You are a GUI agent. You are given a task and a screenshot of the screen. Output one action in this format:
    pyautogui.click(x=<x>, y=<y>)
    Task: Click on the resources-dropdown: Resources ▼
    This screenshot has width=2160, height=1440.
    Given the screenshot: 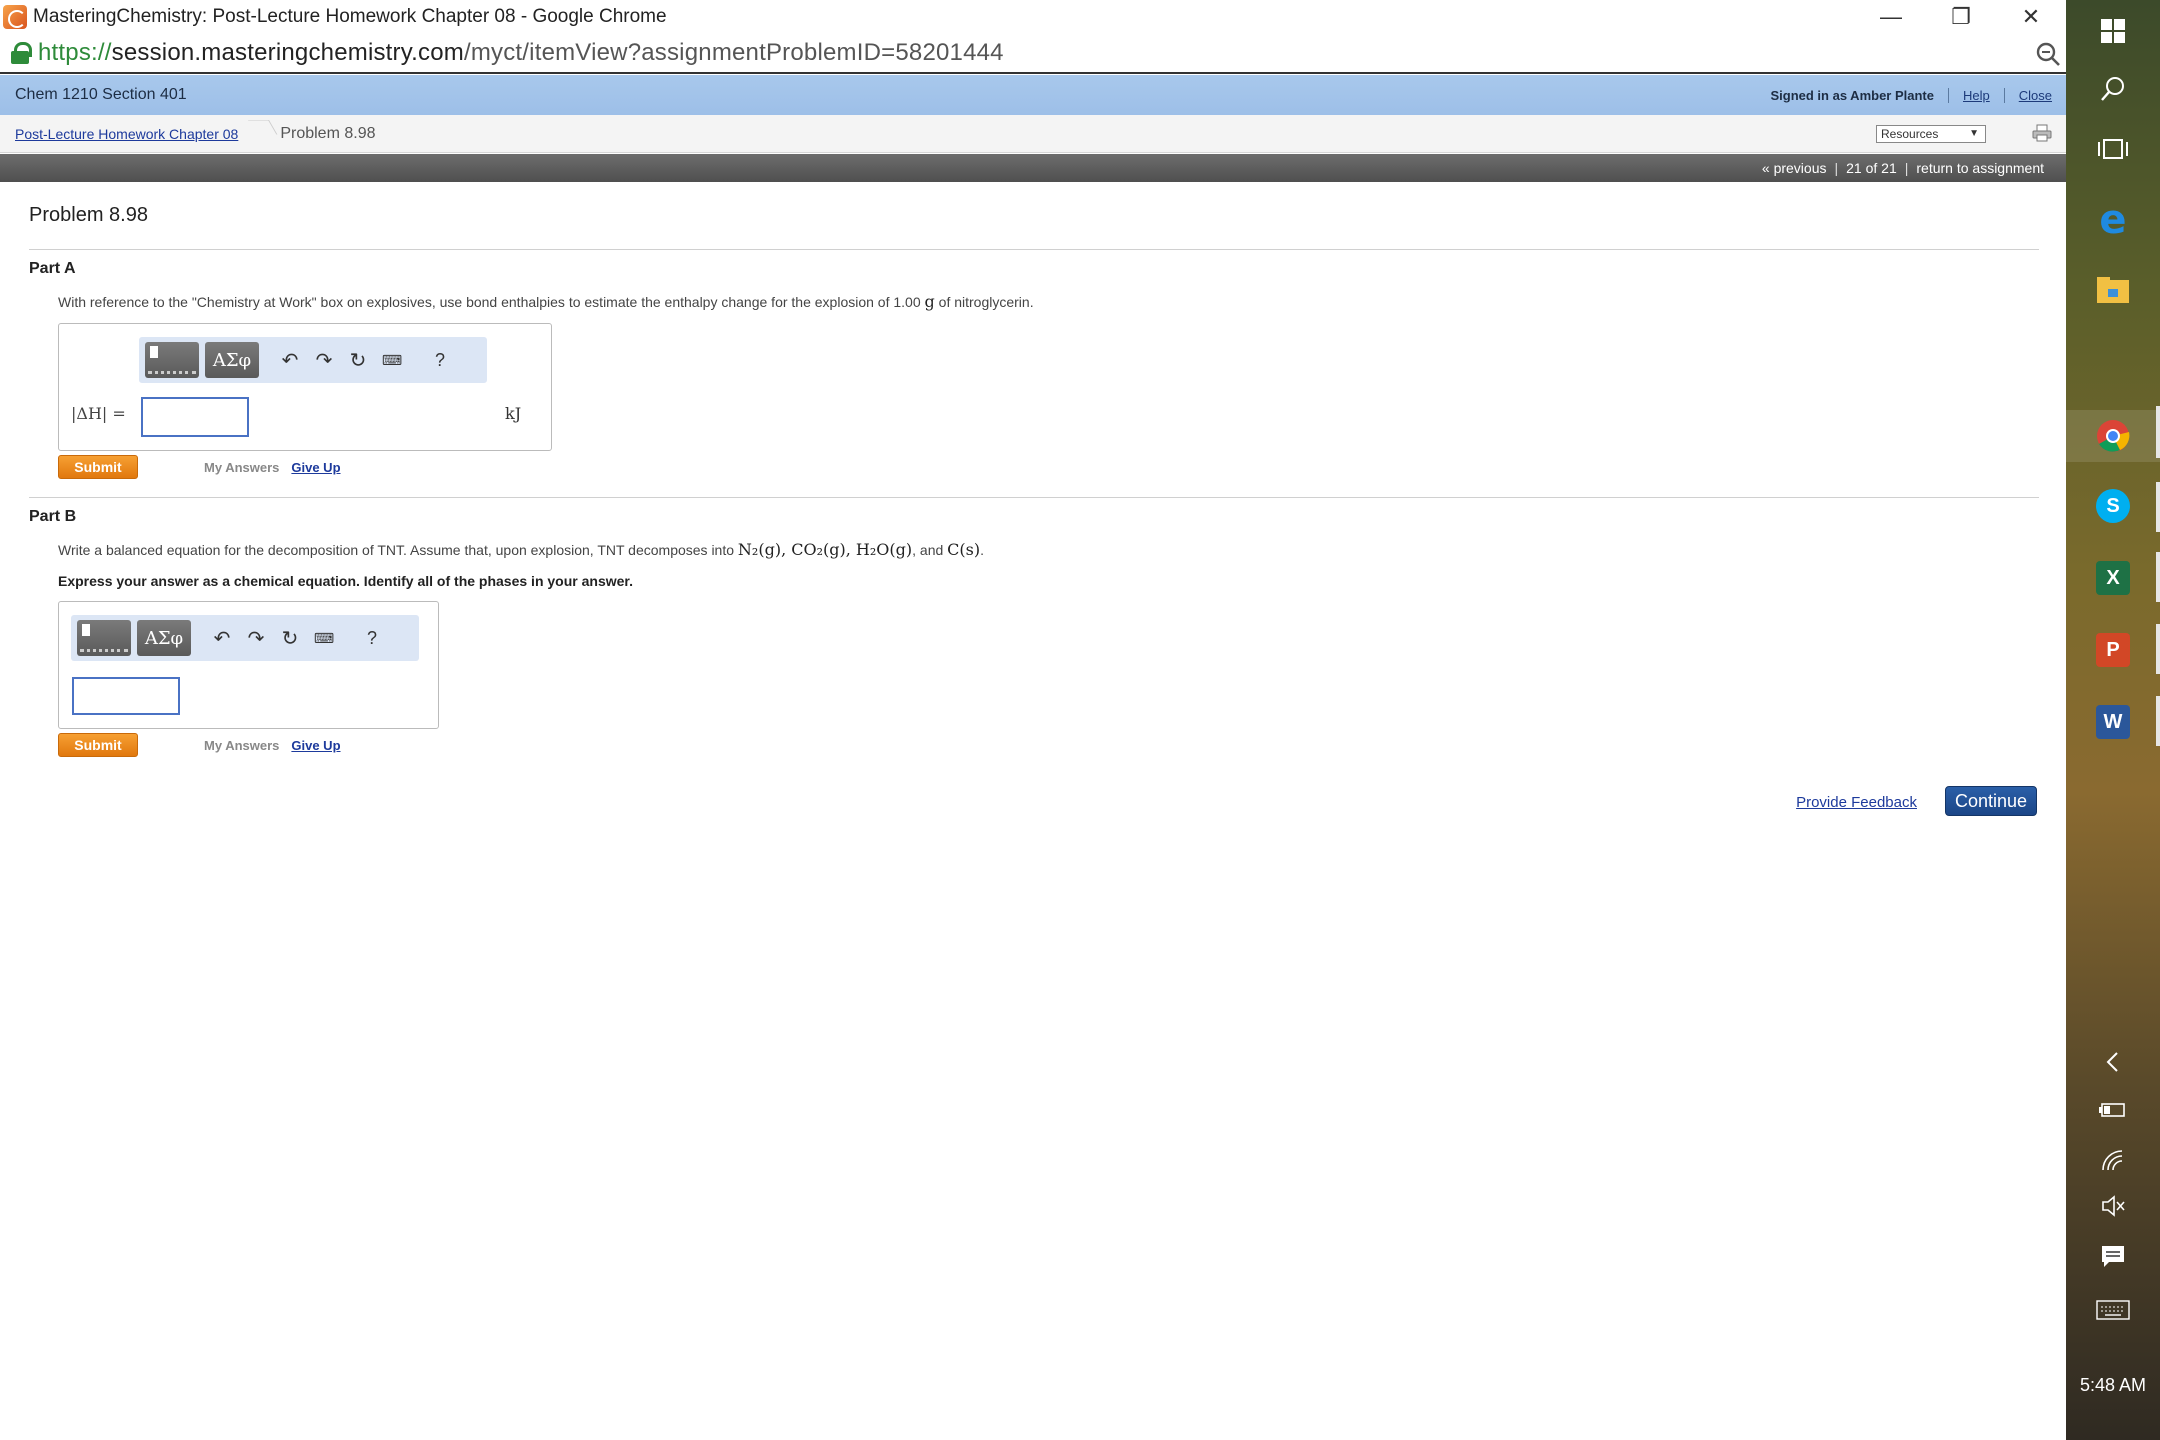 What is the action you would take?
    pyautogui.click(x=1931, y=134)
    